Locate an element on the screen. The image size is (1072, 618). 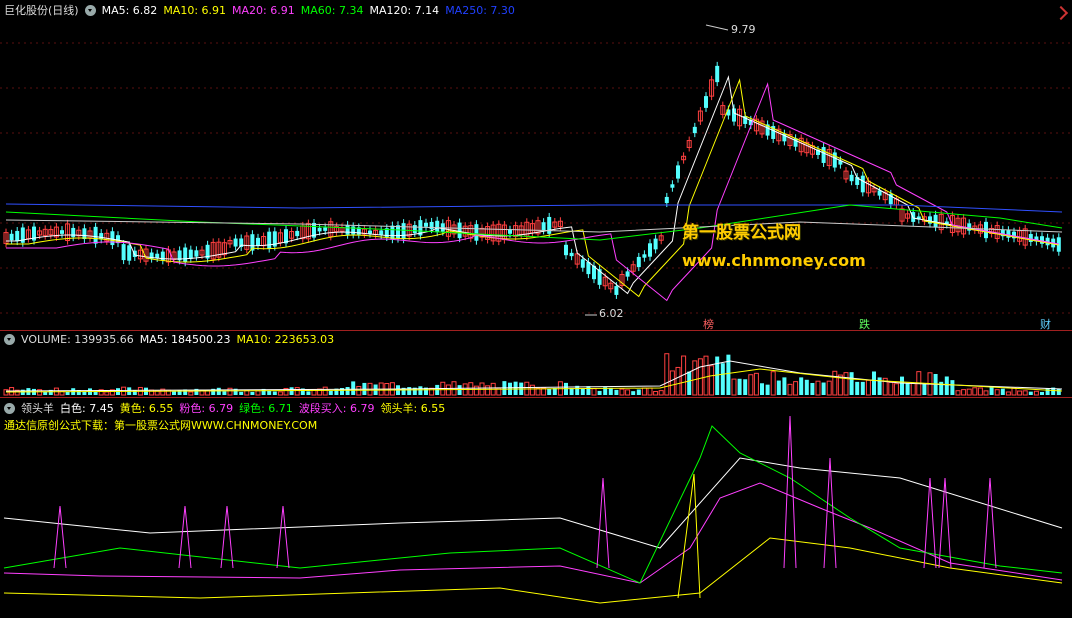
ma-legend-item-4: MA120: 7.14 is located at coordinates (404, 10).